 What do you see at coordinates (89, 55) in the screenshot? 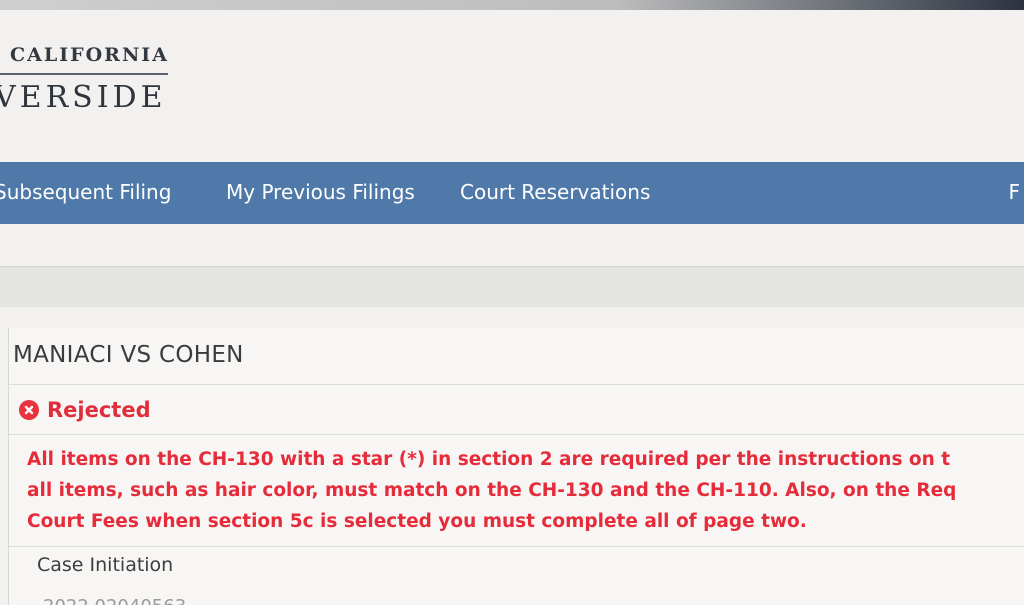
I see `logo-top-text: CALIFORNIA` at bounding box center [89, 55].